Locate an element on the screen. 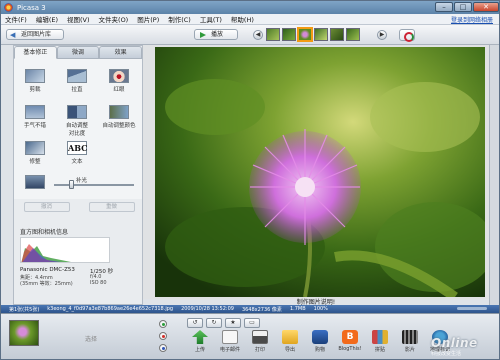 The image size is (500, 360). print-button: 打印 is located at coordinates (260, 341).